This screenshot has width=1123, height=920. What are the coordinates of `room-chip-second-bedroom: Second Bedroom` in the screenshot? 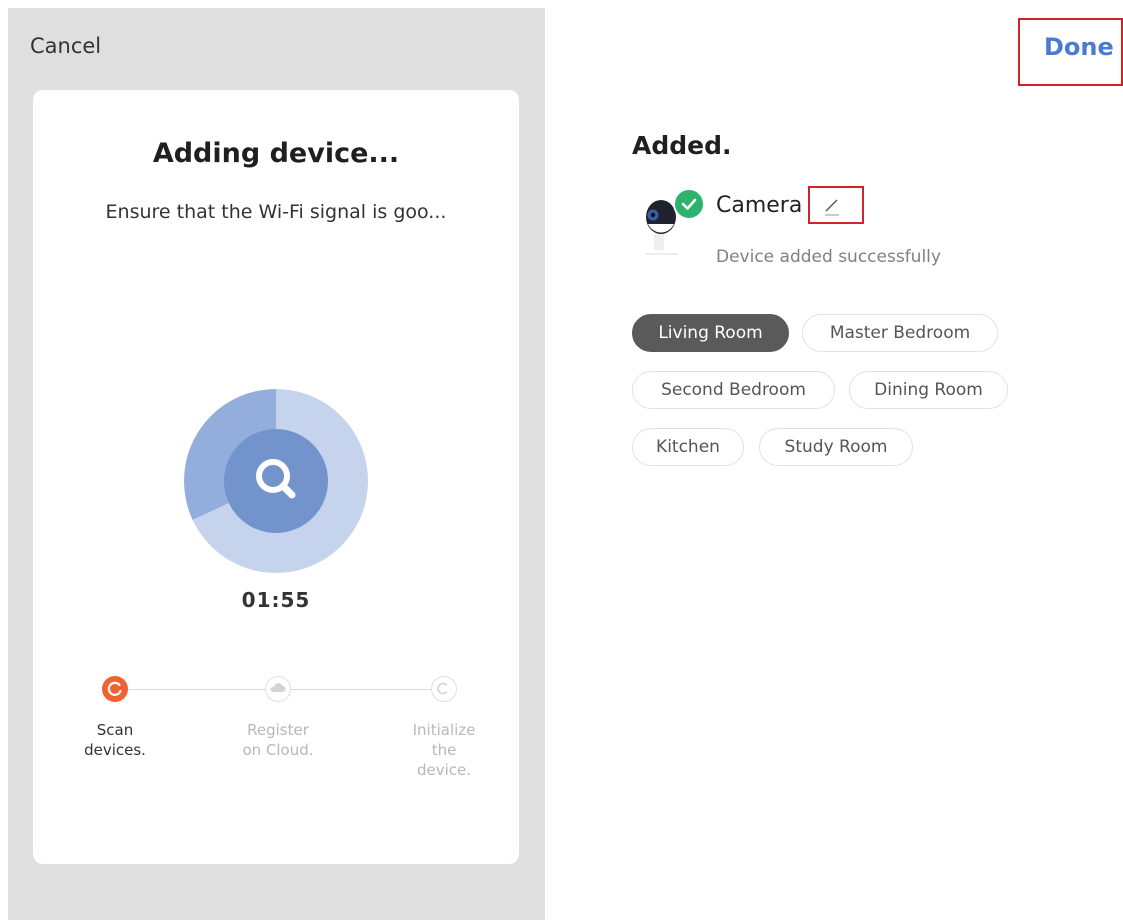 It's located at (733, 390).